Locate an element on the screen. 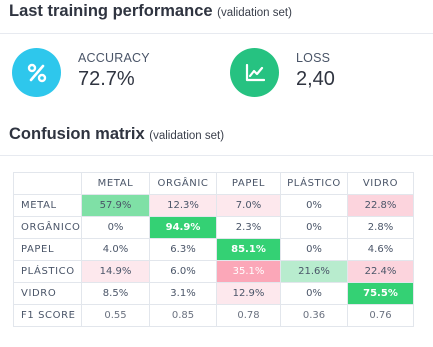 This screenshot has width=433, height=347. matrix-title-text: Confusion matrix is located at coordinates (77, 134).